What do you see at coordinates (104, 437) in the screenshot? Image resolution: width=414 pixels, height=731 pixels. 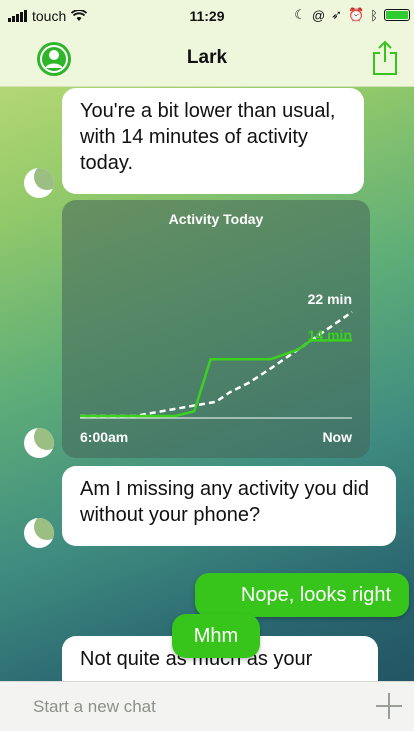 I see `x-start-label: 6:00am` at bounding box center [104, 437].